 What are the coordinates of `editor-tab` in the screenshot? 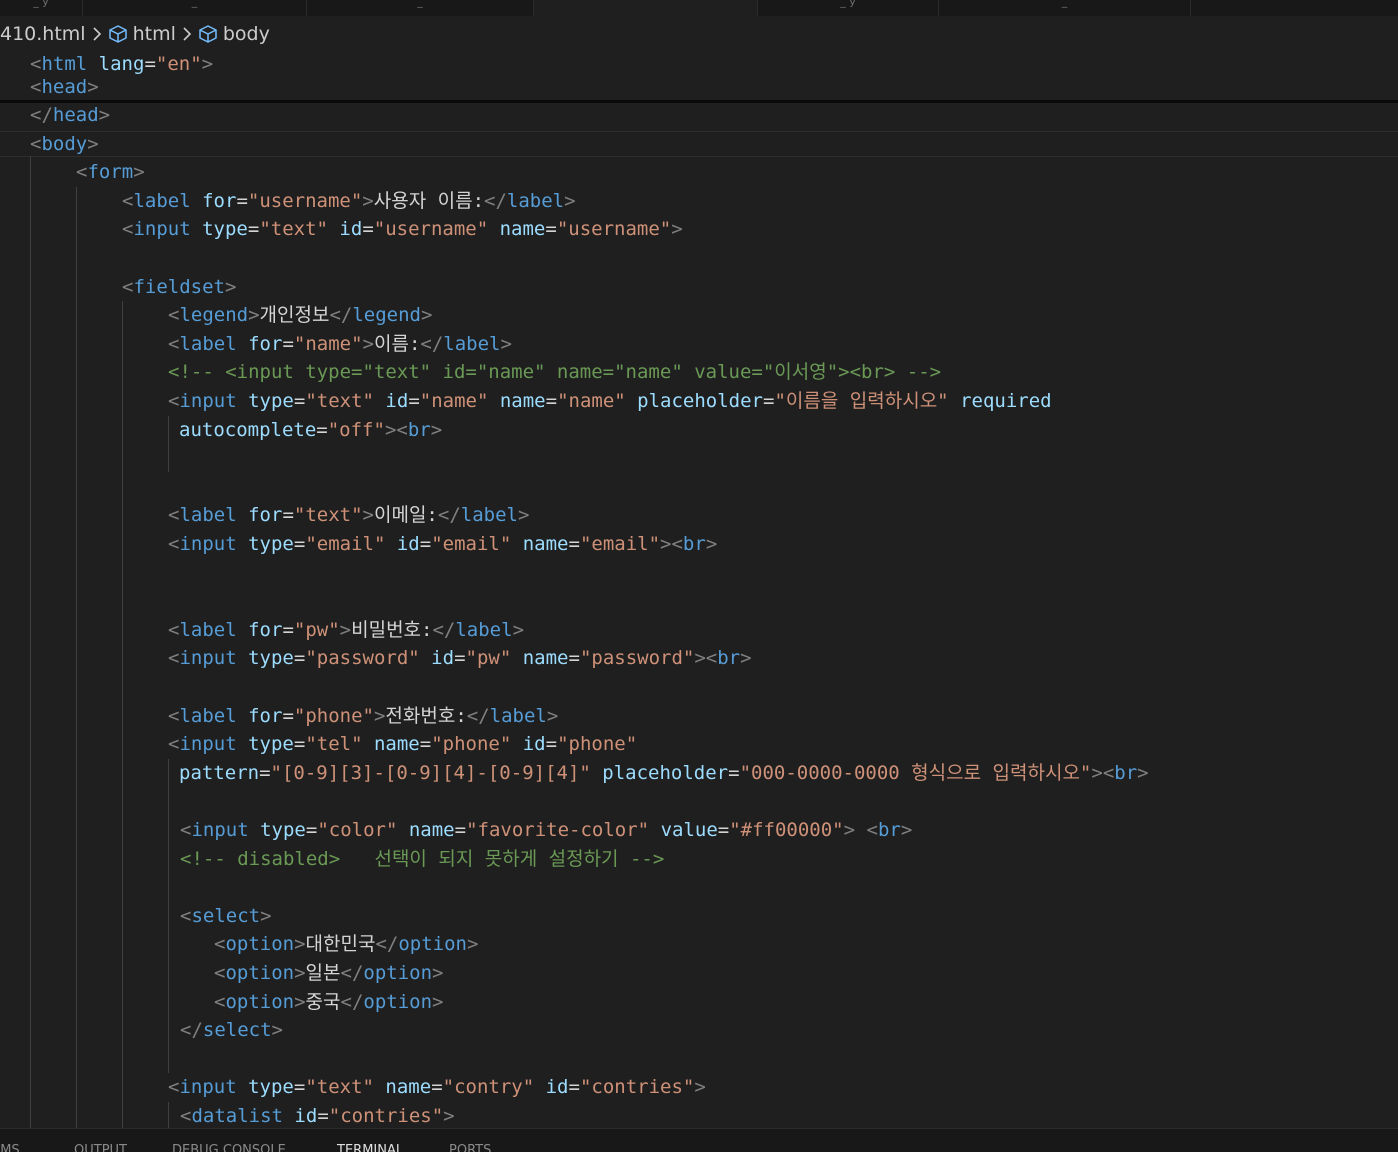 It's located at (646, 8).